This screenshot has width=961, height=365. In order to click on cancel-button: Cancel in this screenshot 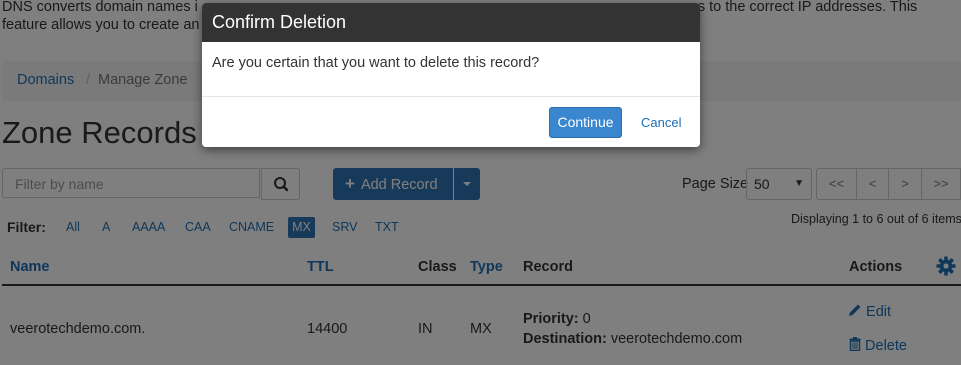, I will do `click(661, 122)`.